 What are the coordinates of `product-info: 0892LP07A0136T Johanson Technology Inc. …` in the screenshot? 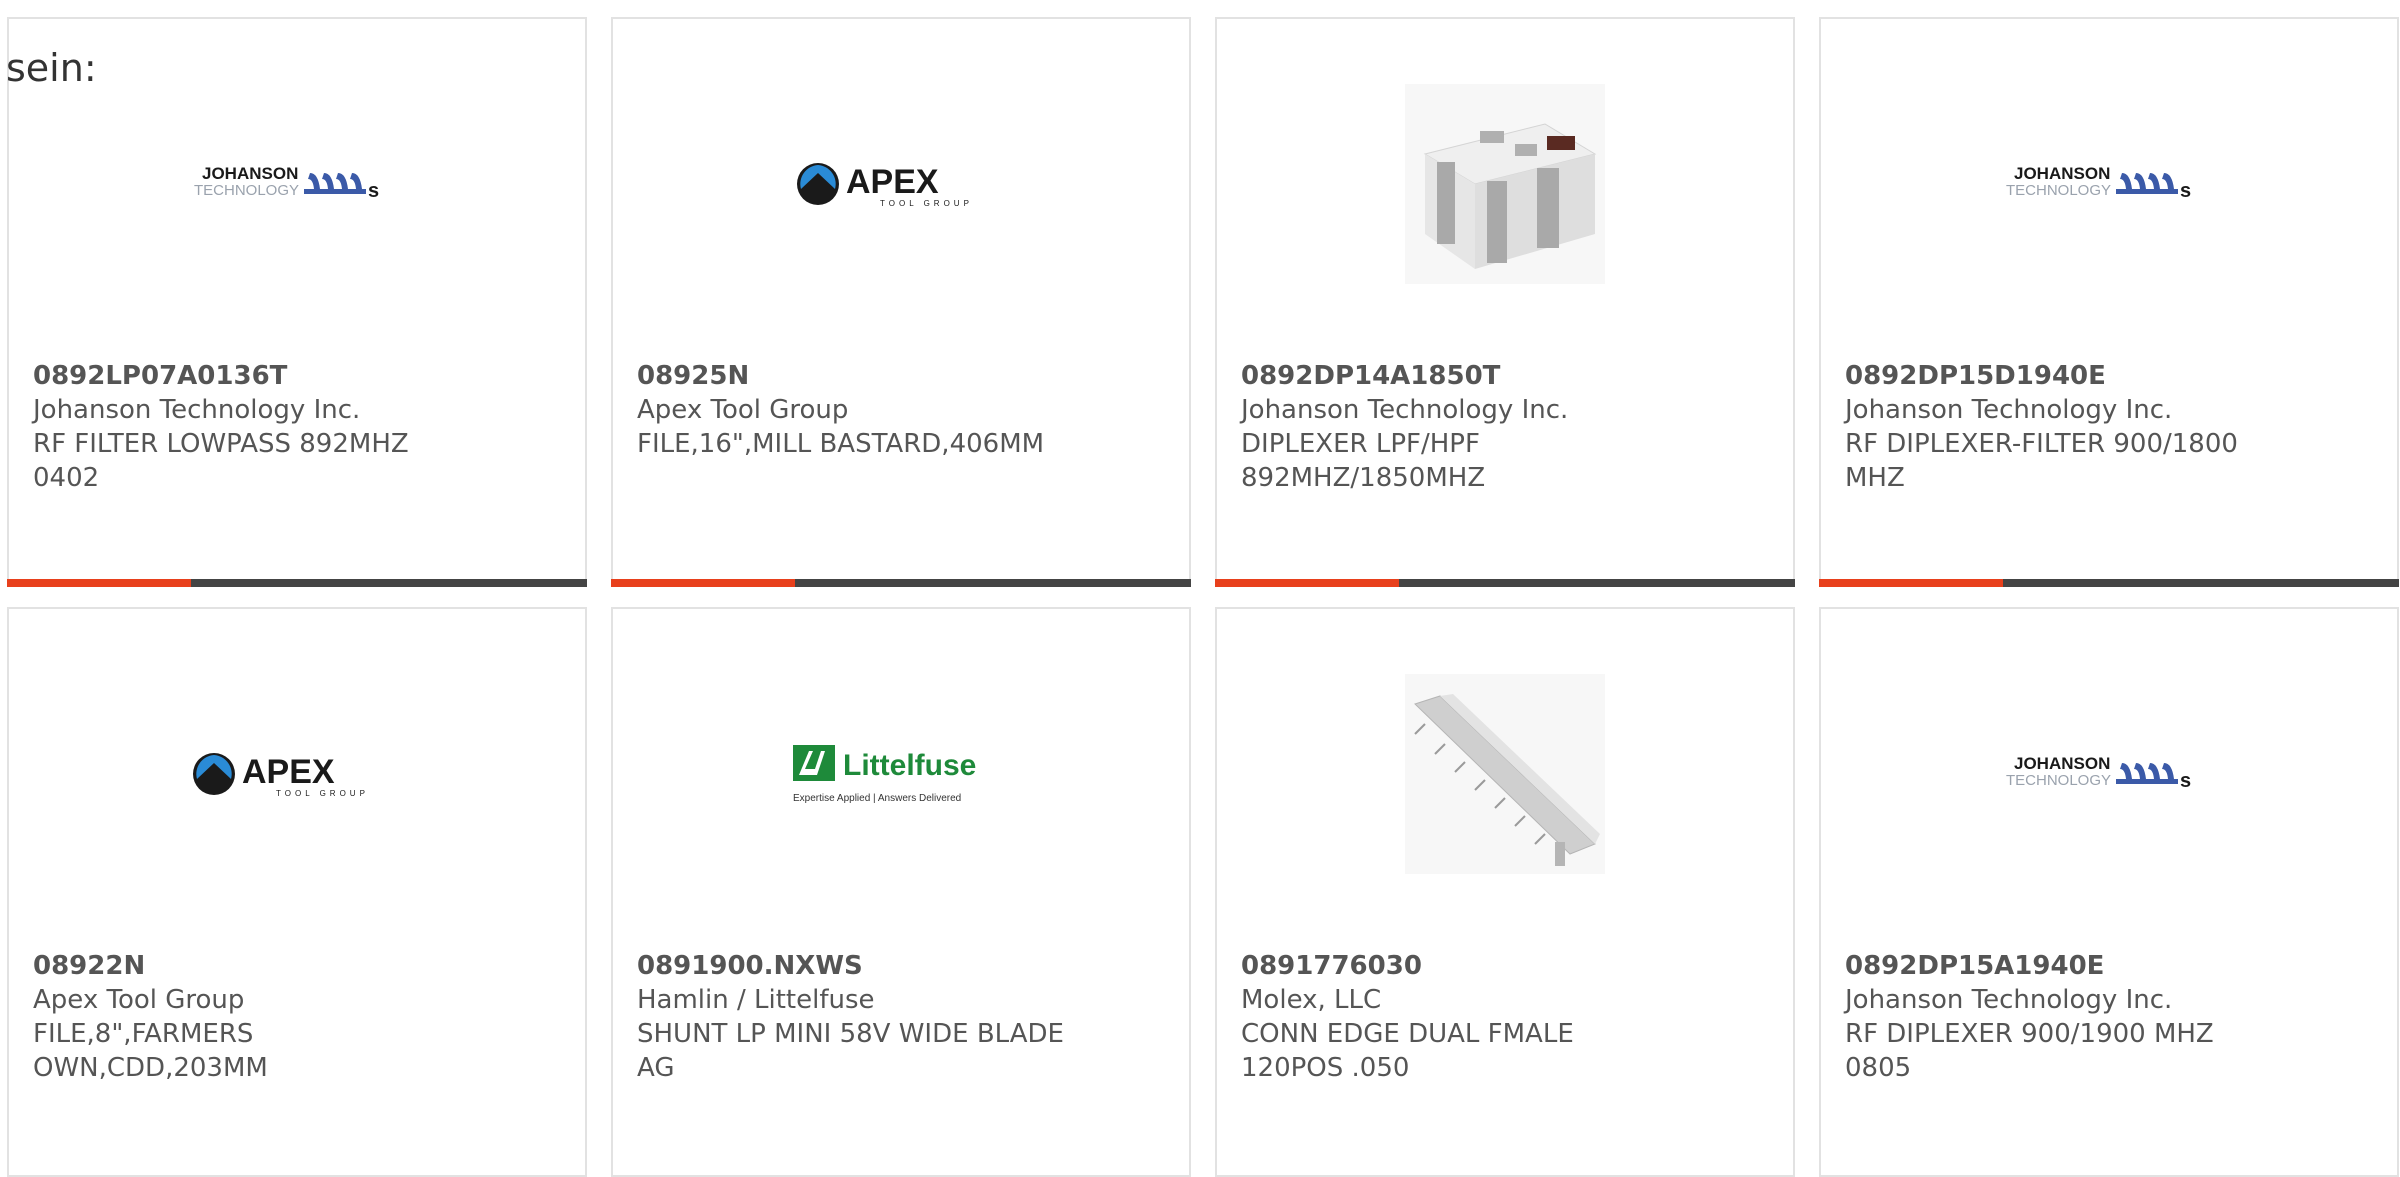 It's located at (297, 427).